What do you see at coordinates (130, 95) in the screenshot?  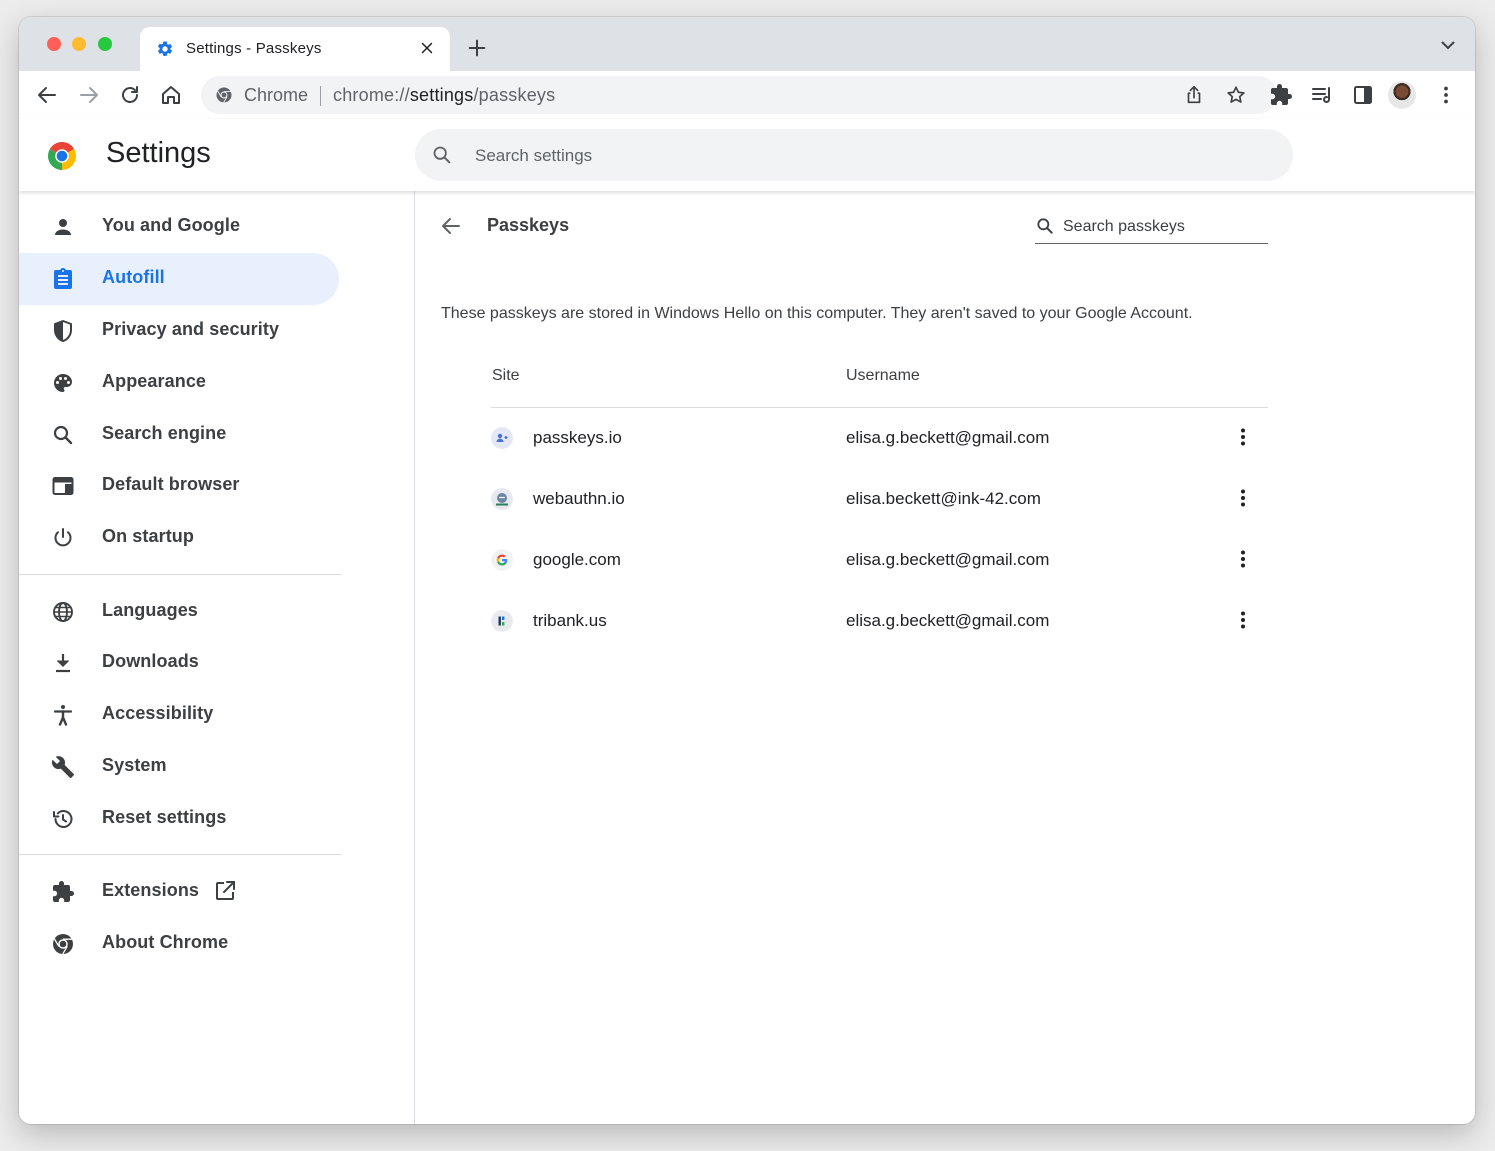 I see `reload-icon` at bounding box center [130, 95].